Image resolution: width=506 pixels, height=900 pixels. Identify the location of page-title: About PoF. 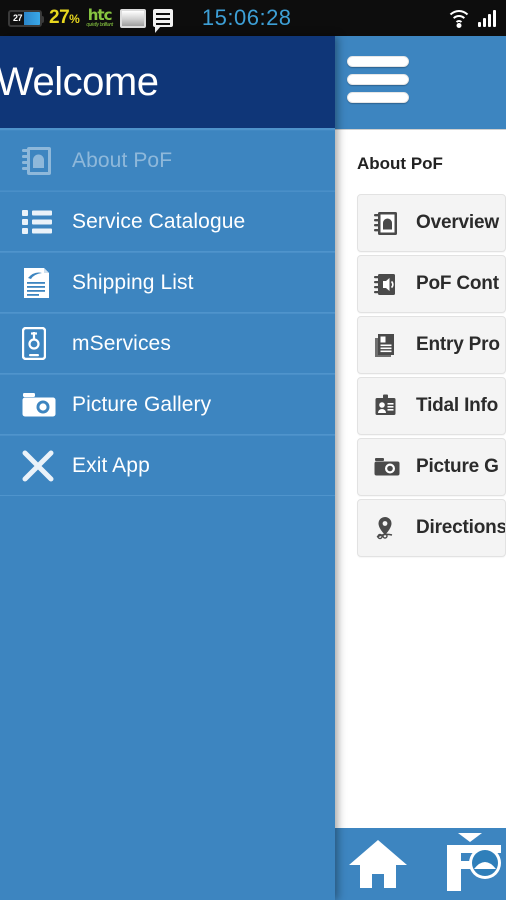
(400, 163).